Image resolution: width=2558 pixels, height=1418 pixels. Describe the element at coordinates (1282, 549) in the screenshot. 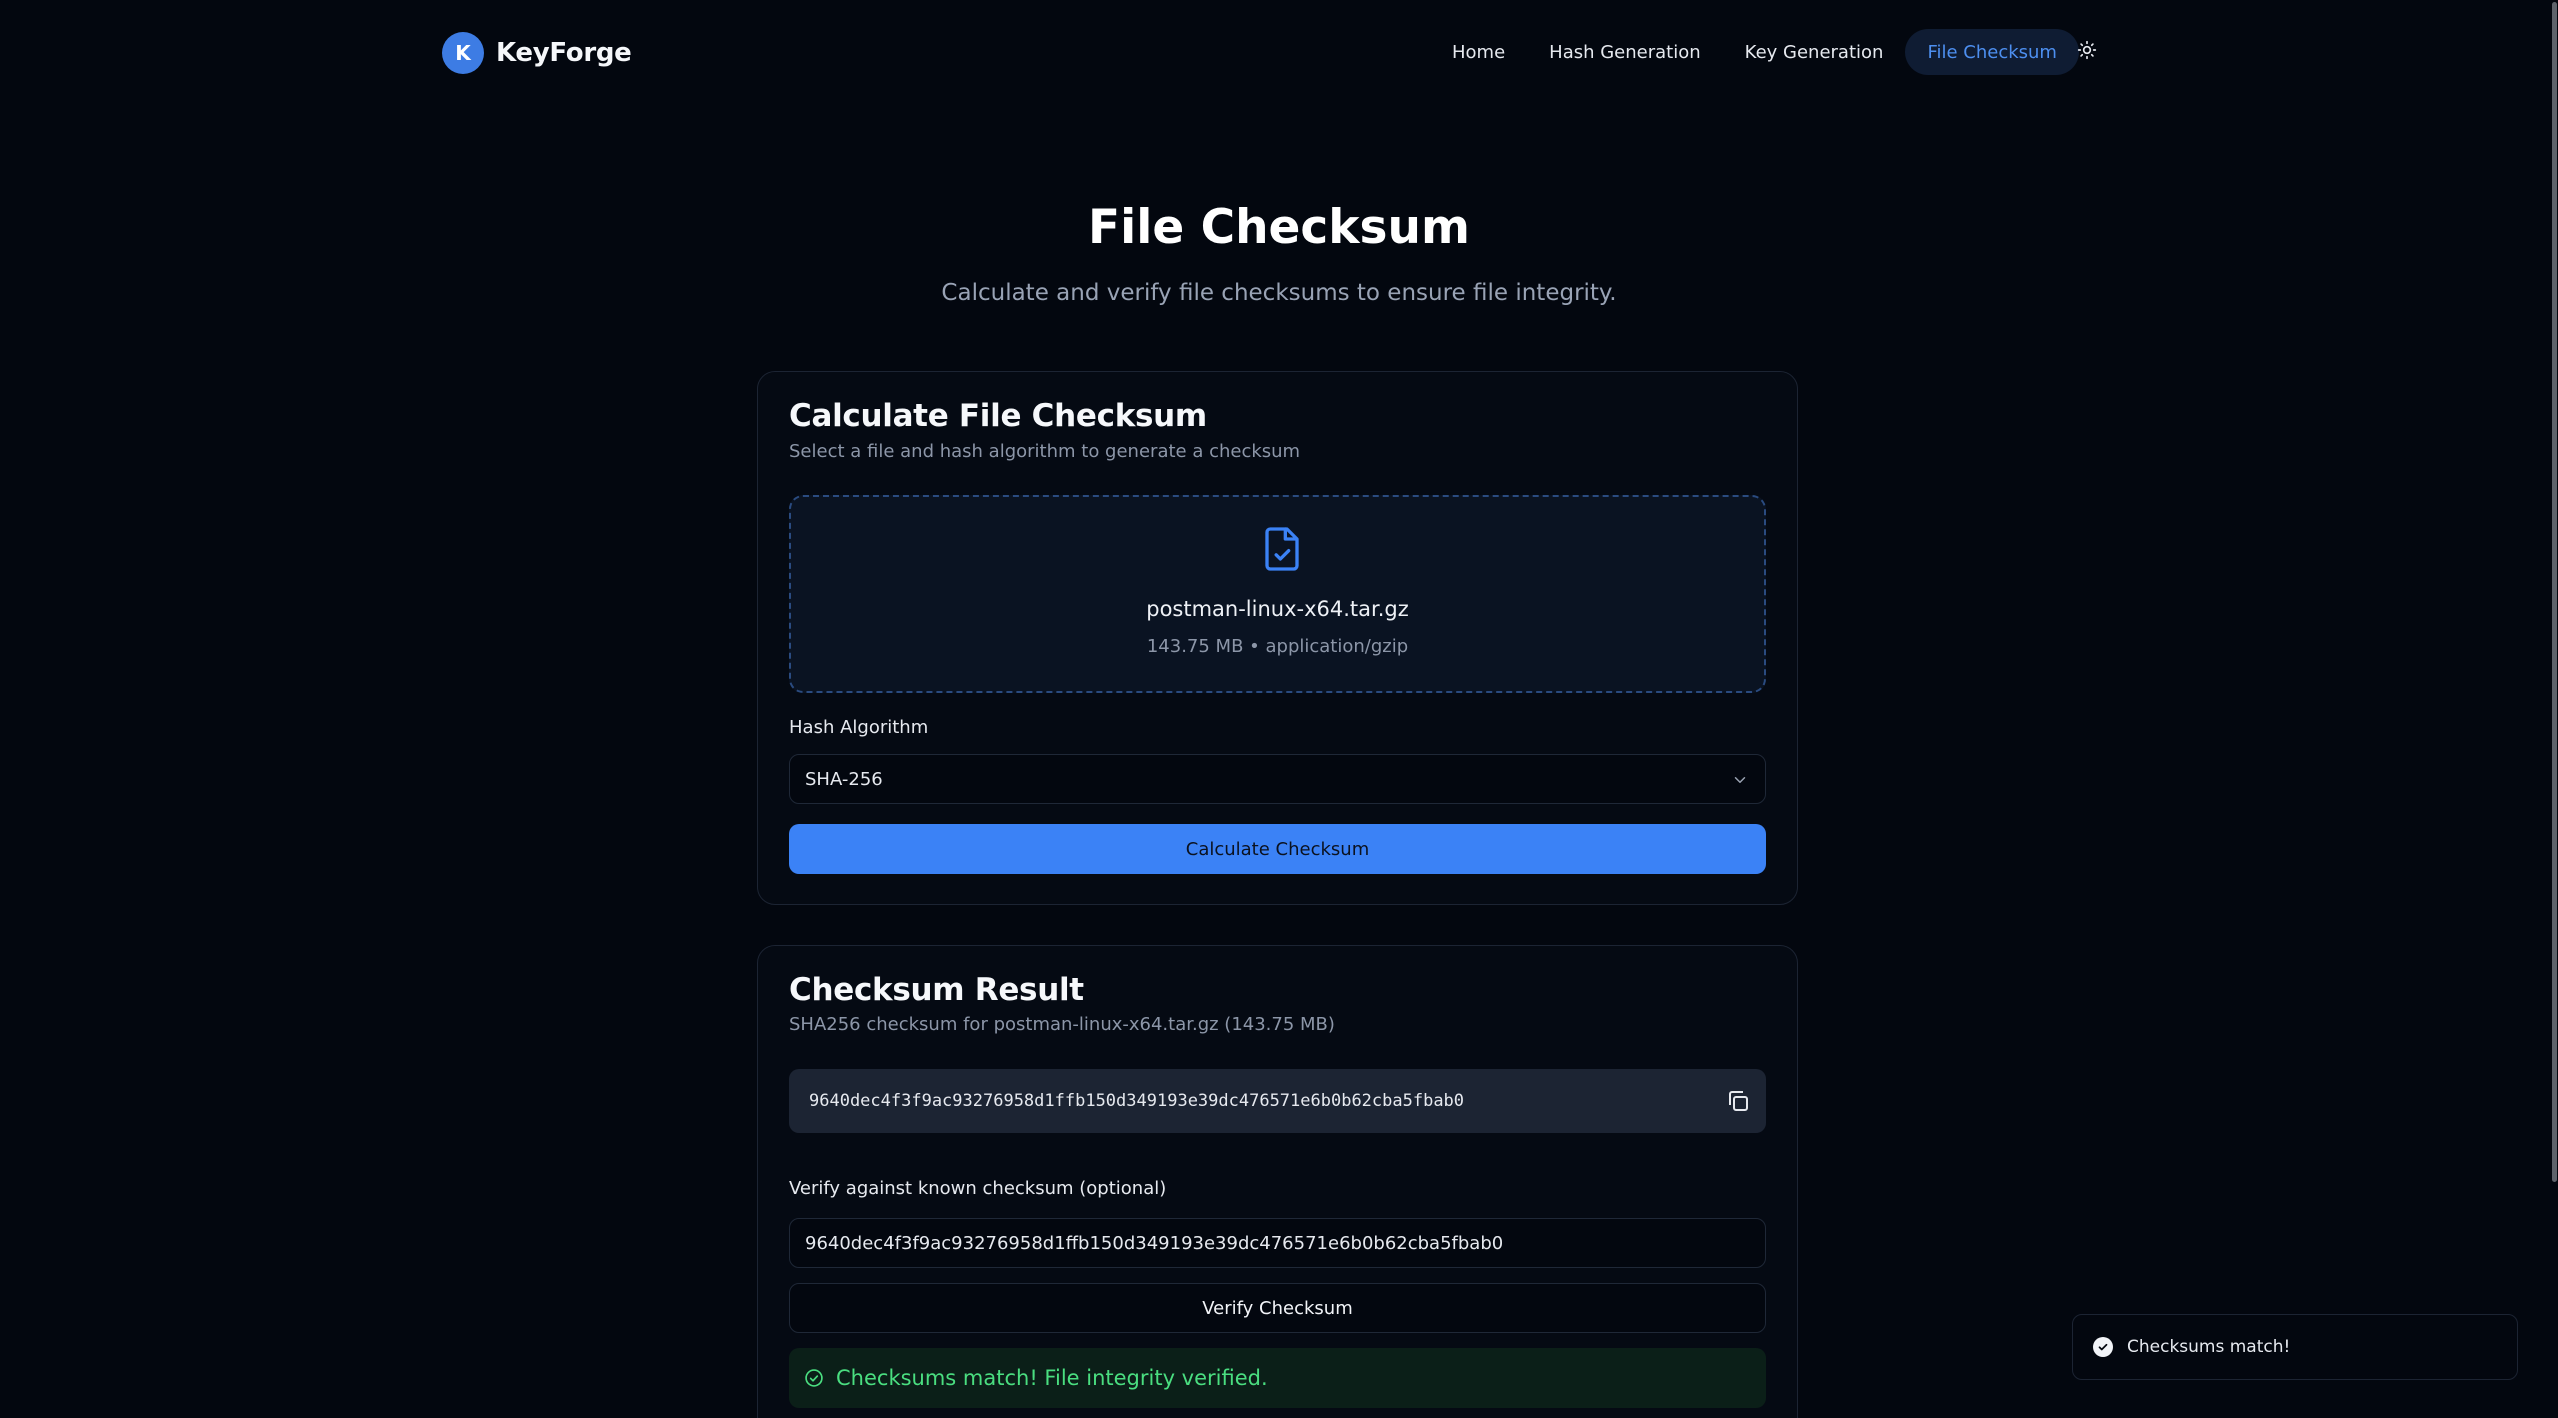

I see `file-check-icon` at that location.